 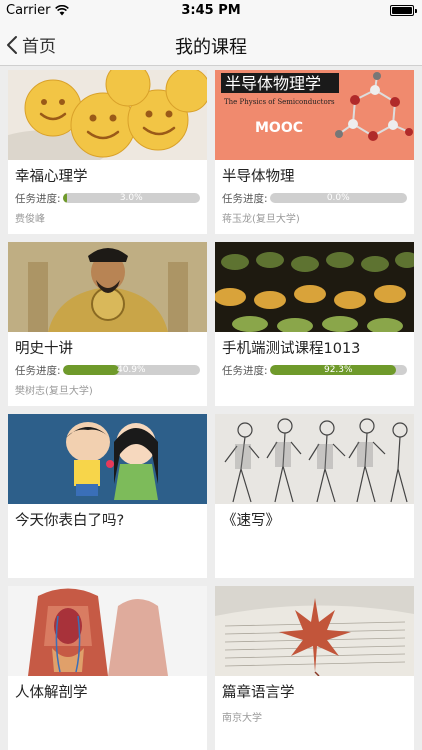 I want to click on battery-icon, so click(x=403, y=10).